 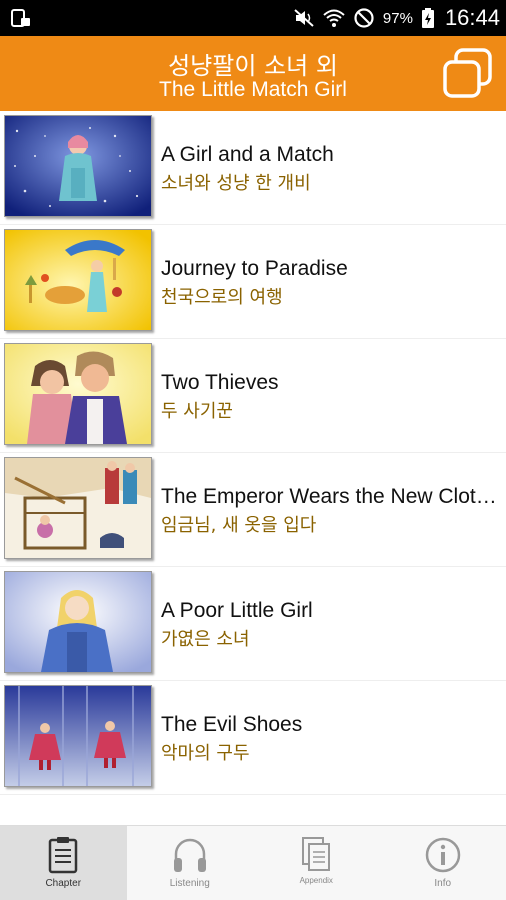 I want to click on chapter-title-korean: 가엾은 소녀, so click(x=205, y=639).